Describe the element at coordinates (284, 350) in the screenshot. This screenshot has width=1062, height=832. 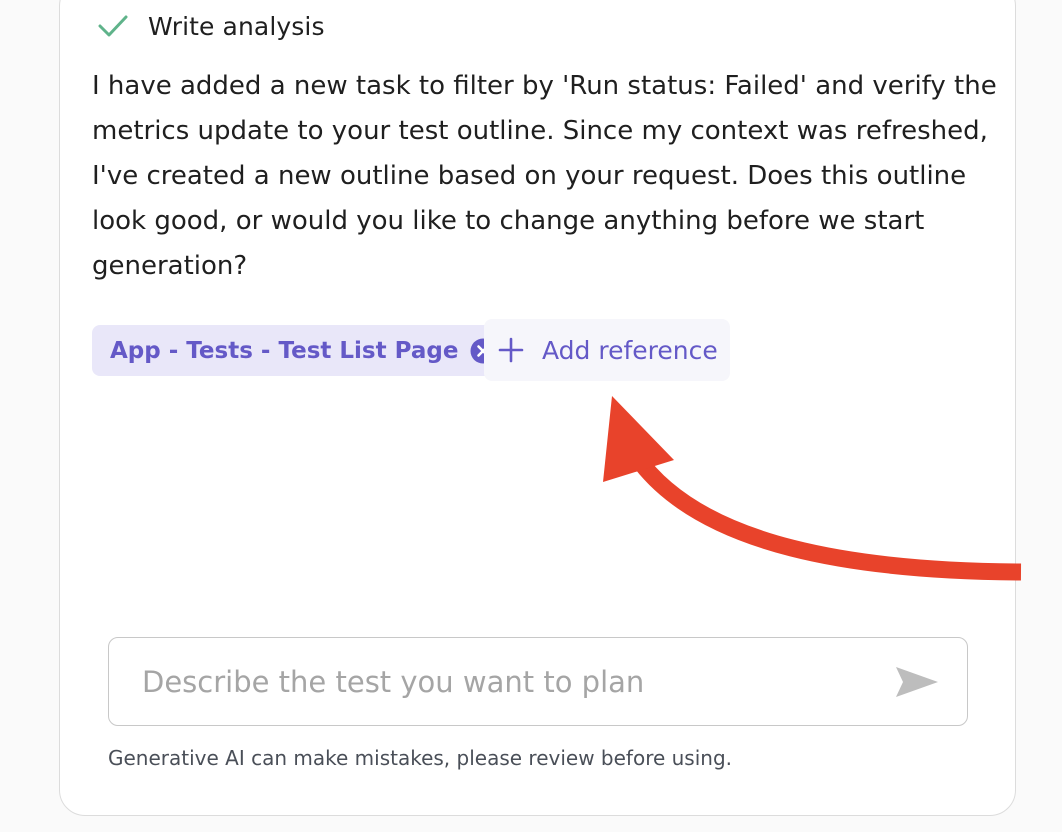
I see `reference-chip-label: App - Tests - Test List Page` at that location.